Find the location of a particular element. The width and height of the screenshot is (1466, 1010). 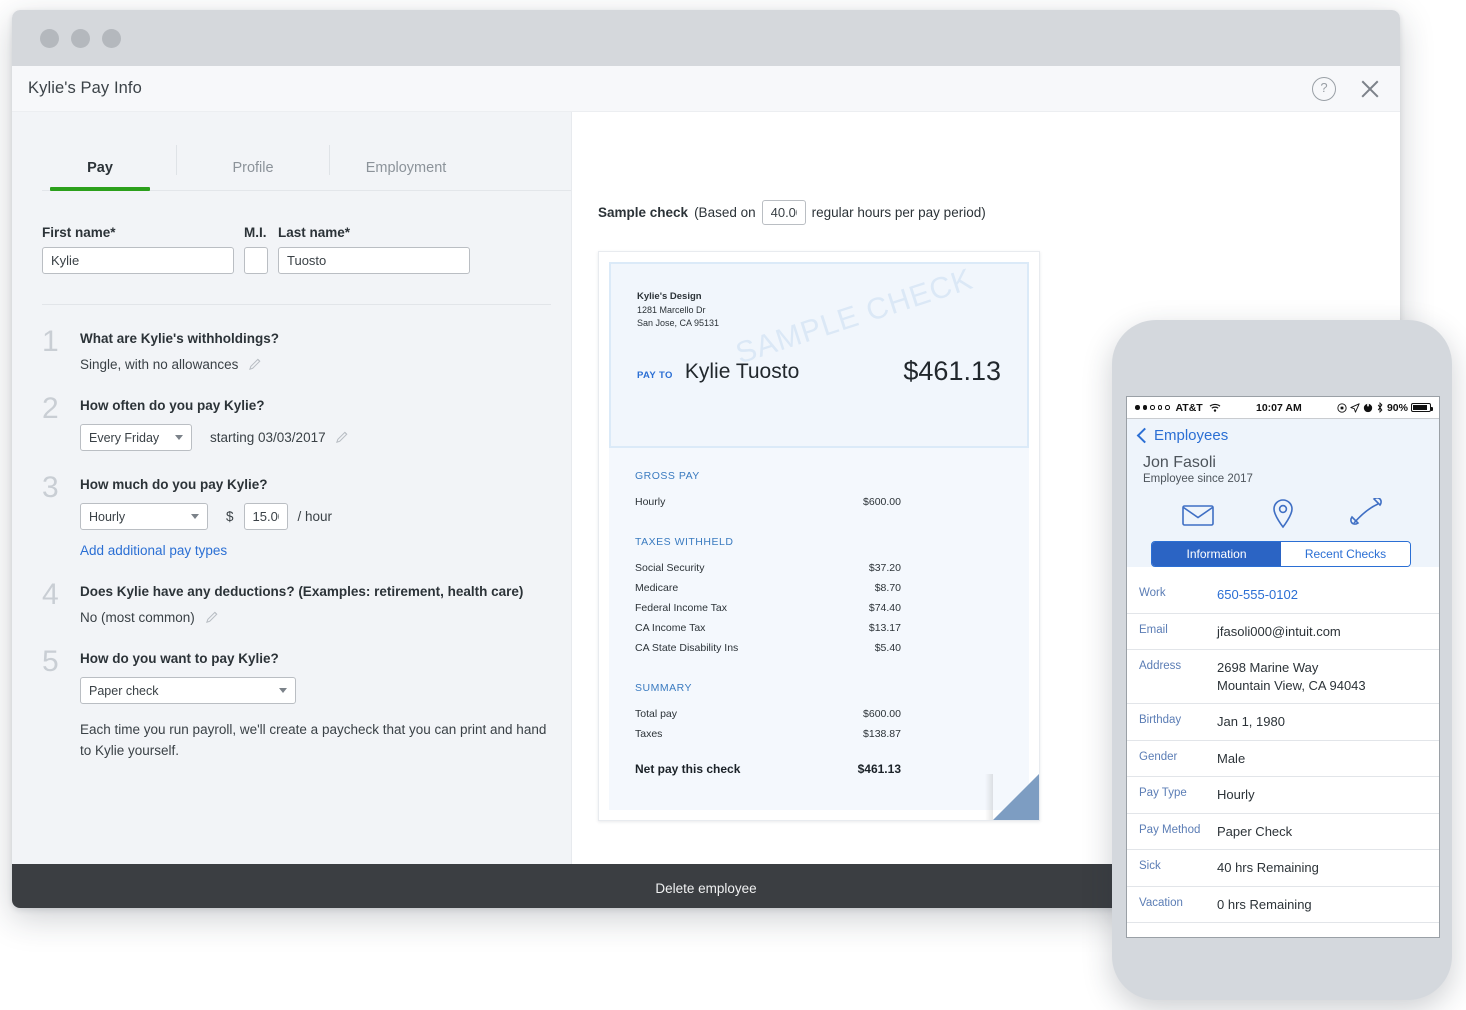

tab-employment: Employment is located at coordinates (406, 175).